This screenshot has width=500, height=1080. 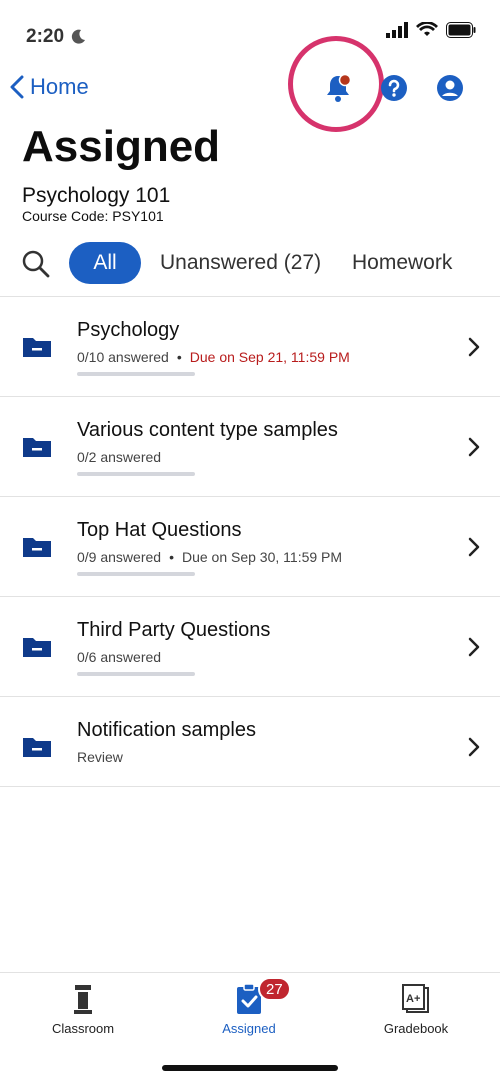 I want to click on filter-unanswered-chip: Unanswered (27), so click(x=240, y=263).